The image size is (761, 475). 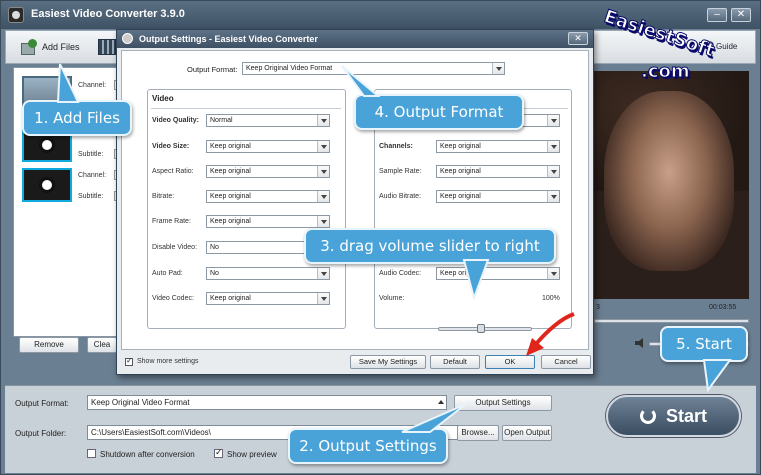 What do you see at coordinates (268, 196) in the screenshot?
I see `bitrate-select: Keep original` at bounding box center [268, 196].